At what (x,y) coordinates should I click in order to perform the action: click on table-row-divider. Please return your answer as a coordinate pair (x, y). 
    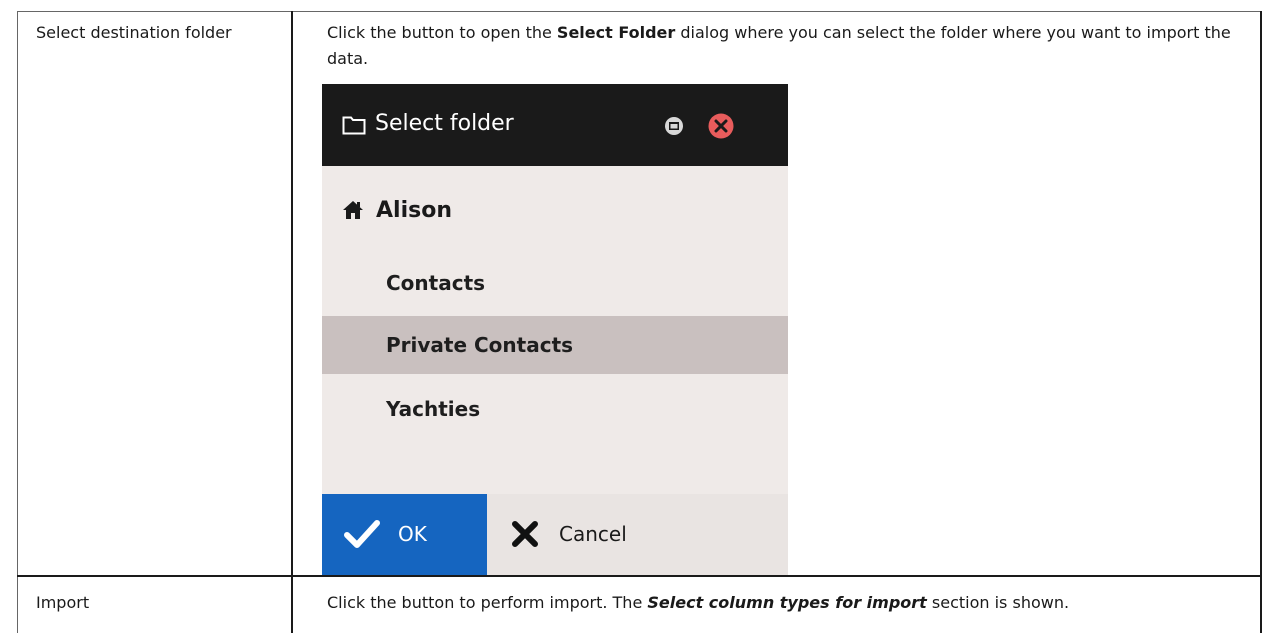
    Looking at the image, I should click on (639, 576).